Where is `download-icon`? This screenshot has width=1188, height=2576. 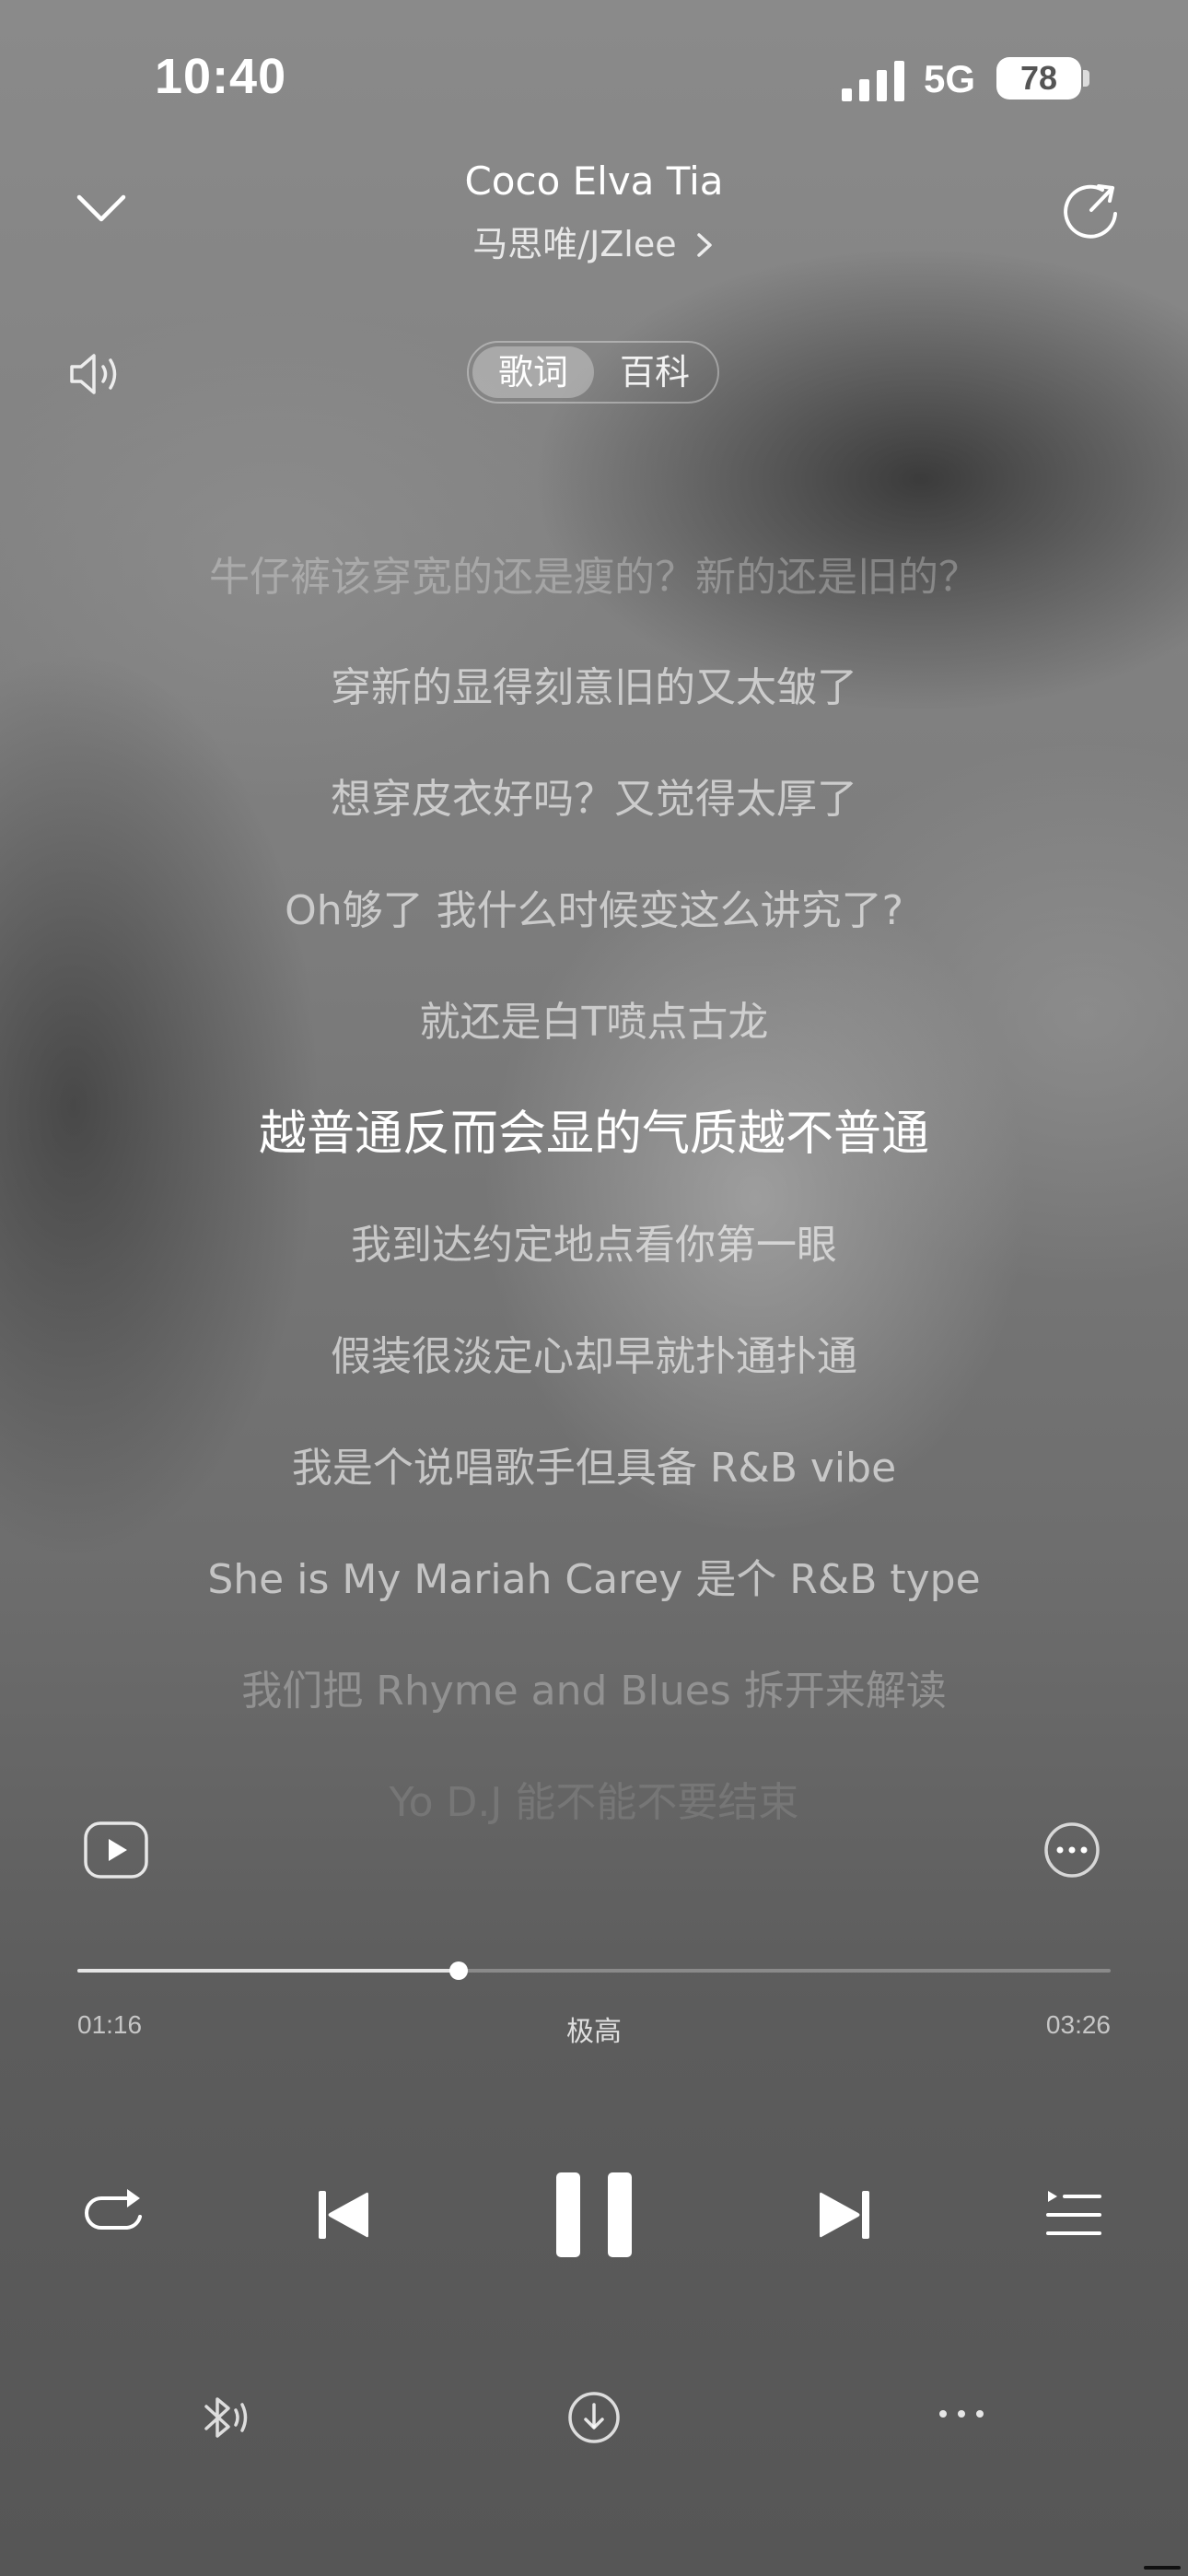 download-icon is located at coordinates (594, 2417).